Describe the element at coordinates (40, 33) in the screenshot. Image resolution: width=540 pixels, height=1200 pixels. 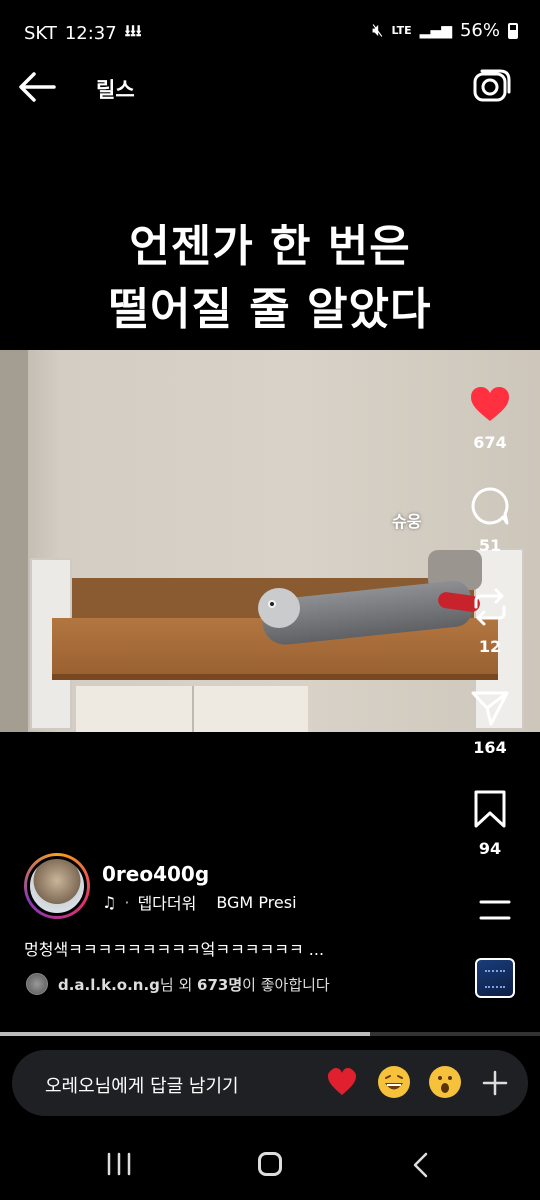
I see `carrier-label: SKT` at that location.